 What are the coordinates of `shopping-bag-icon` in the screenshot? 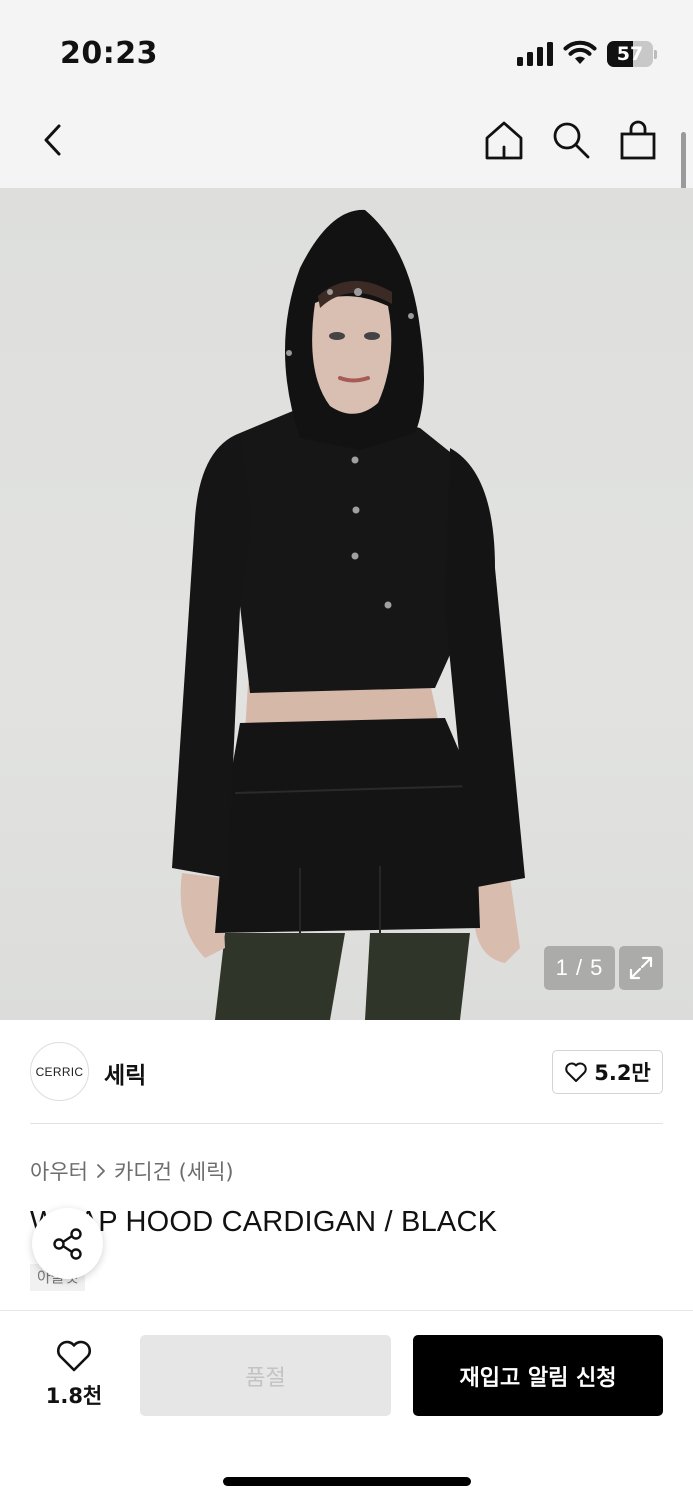 It's located at (638, 140).